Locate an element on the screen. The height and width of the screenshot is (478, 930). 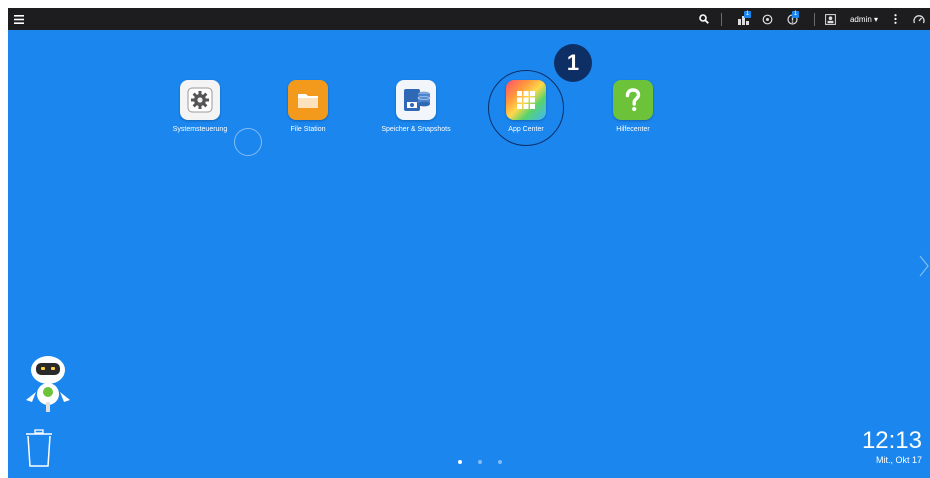
storage-snapshots-tile is located at coordinates (416, 100).